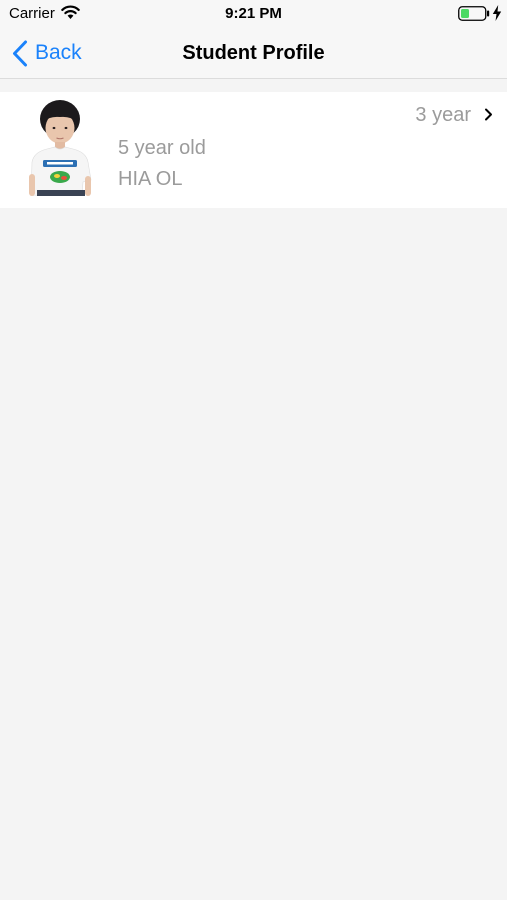 Image resolution: width=507 pixels, height=900 pixels. Describe the element at coordinates (474, 13) in the screenshot. I see `battery-icon` at that location.